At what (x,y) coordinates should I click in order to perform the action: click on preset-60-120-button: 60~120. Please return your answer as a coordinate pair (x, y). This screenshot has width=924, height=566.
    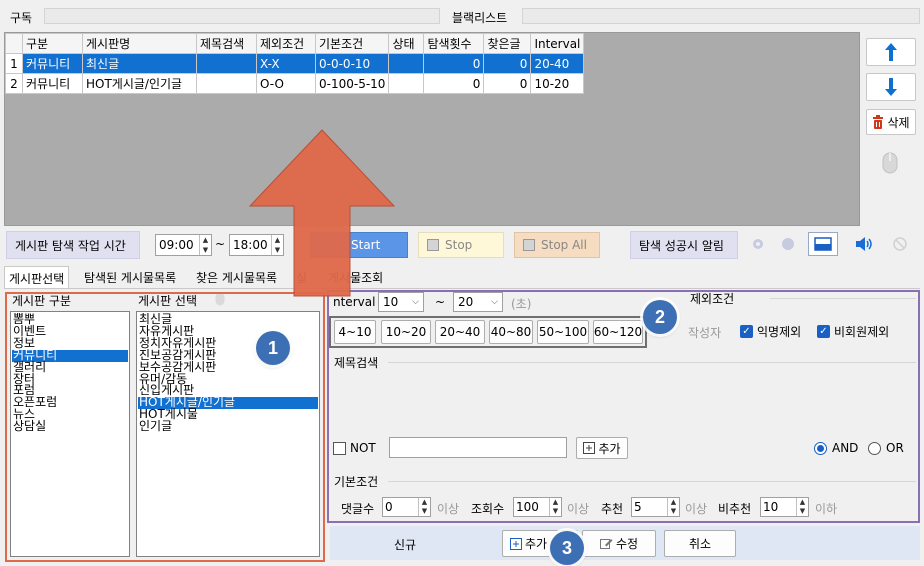
    Looking at the image, I should click on (618, 332).